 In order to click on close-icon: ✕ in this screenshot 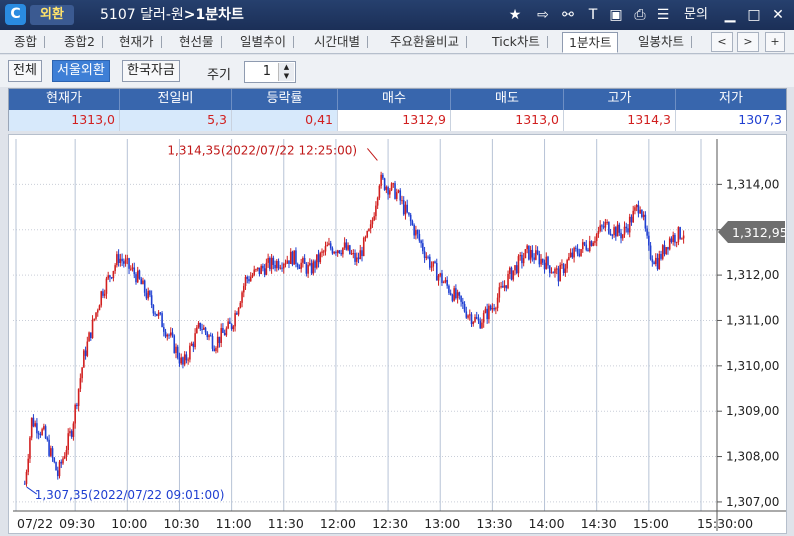, I will do `click(778, 15)`.